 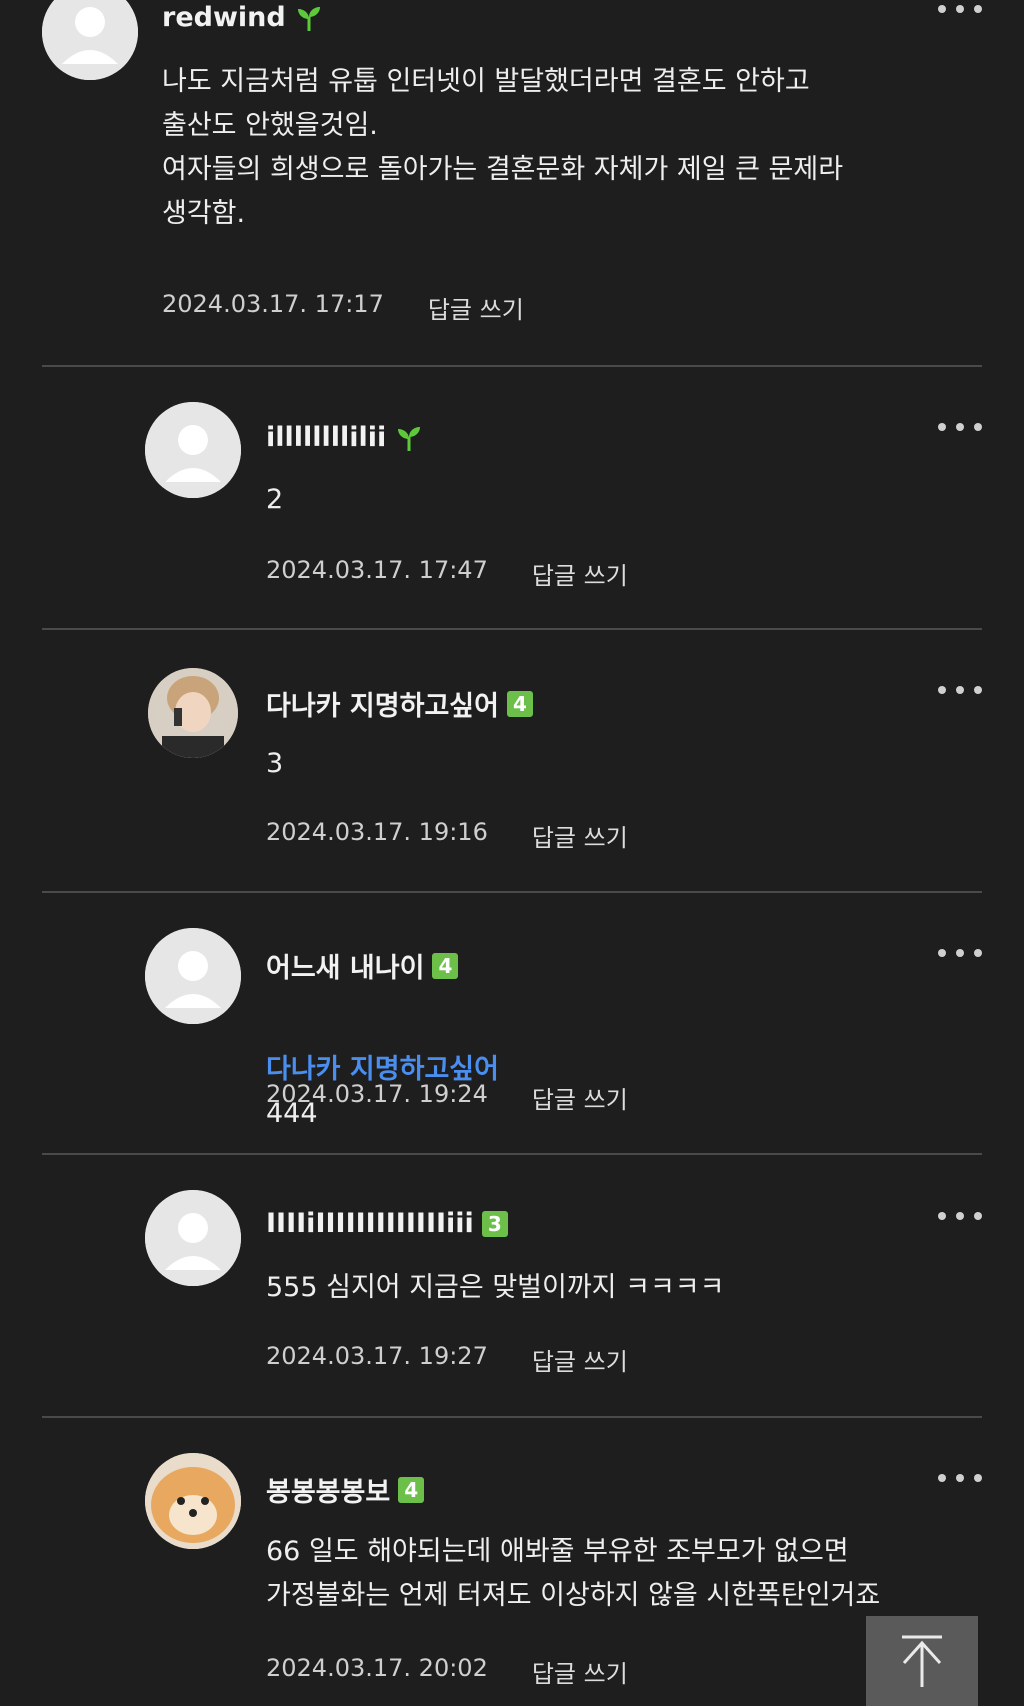 I want to click on timestamp: 2024.03.17. 17:17, so click(x=273, y=304).